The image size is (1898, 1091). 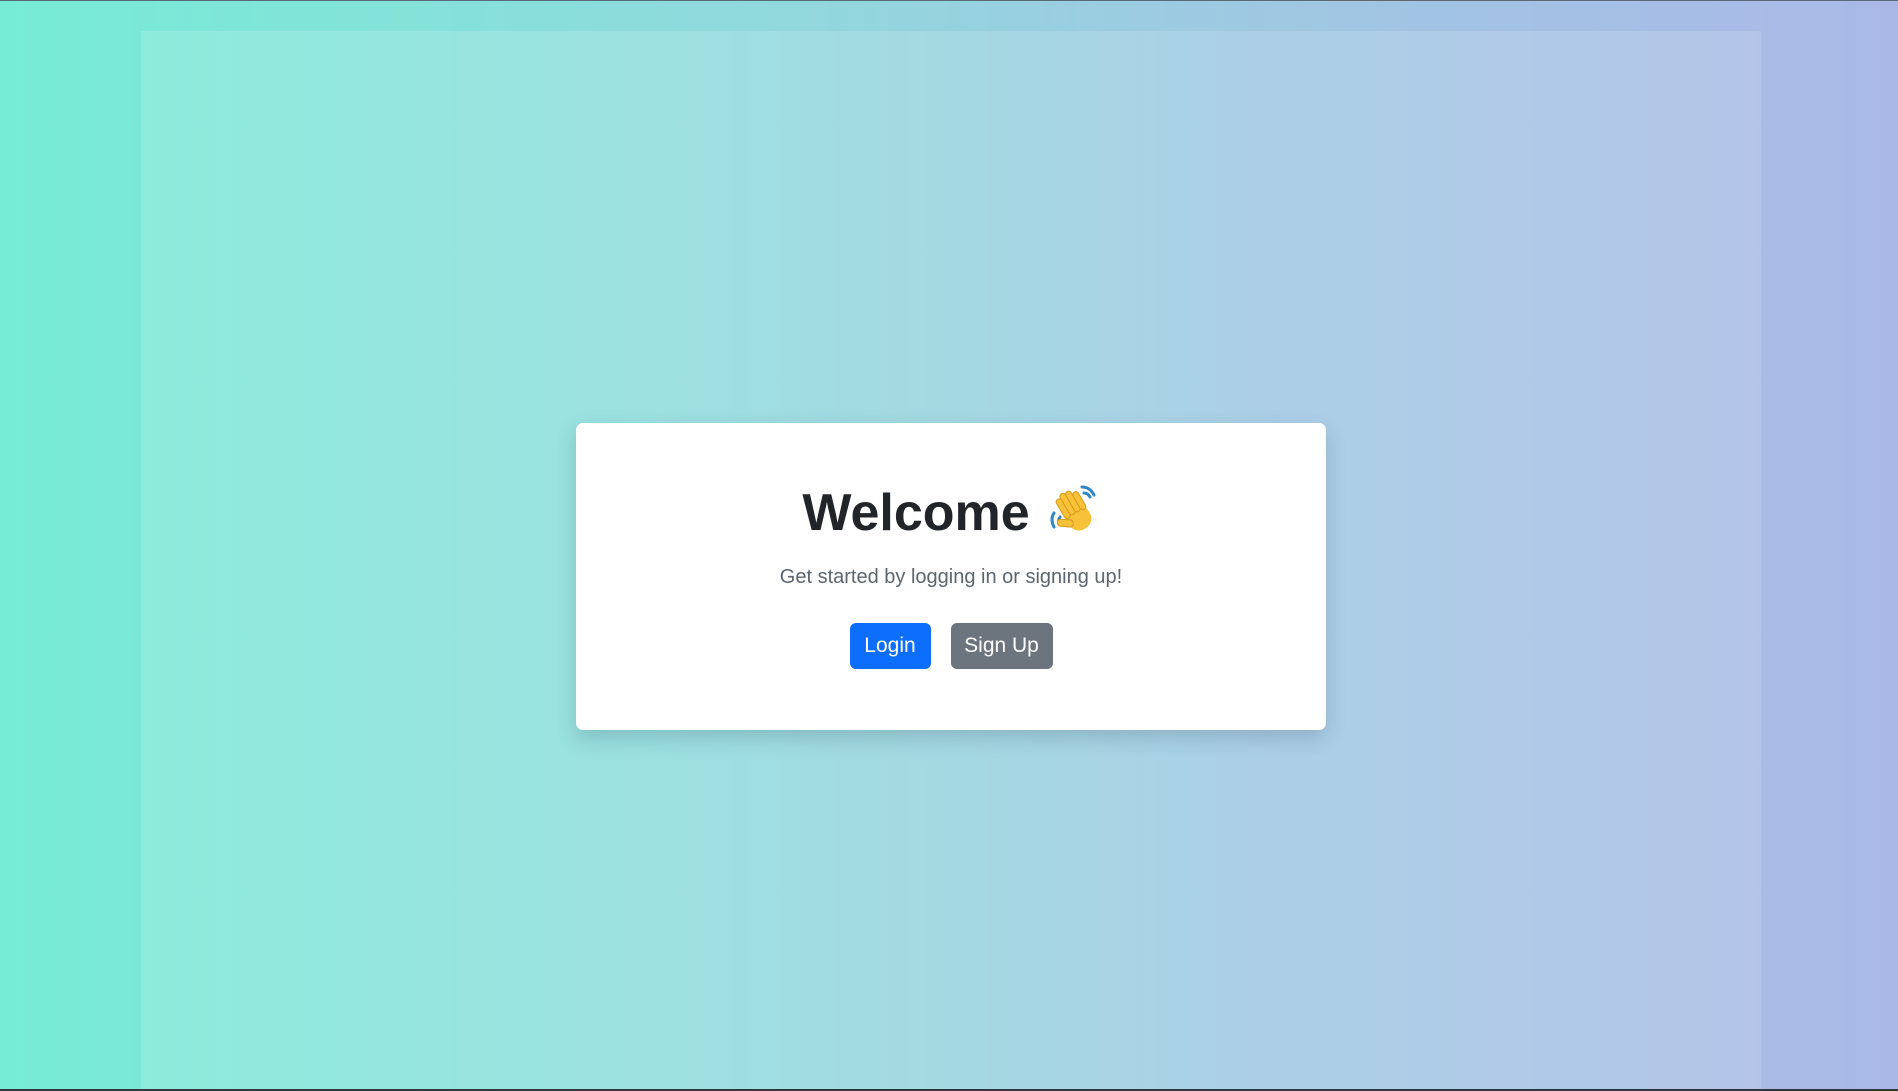 I want to click on signup-button: Sign Up, so click(x=1001, y=646).